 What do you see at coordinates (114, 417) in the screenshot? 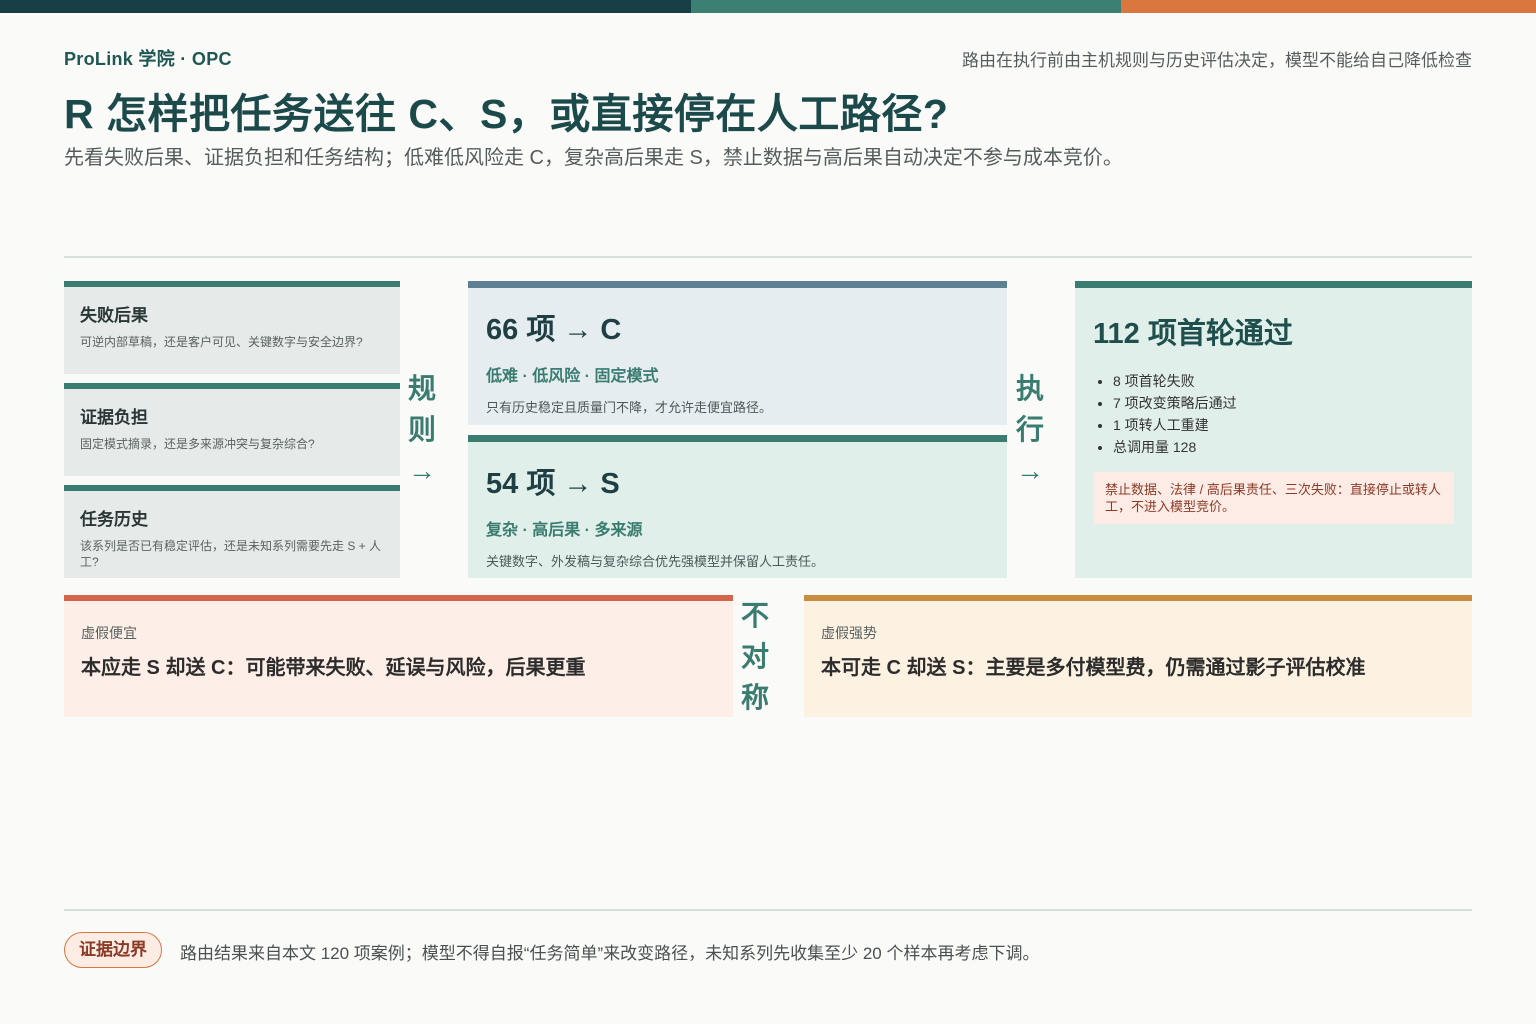
I see `factor-title: 证据负担` at bounding box center [114, 417].